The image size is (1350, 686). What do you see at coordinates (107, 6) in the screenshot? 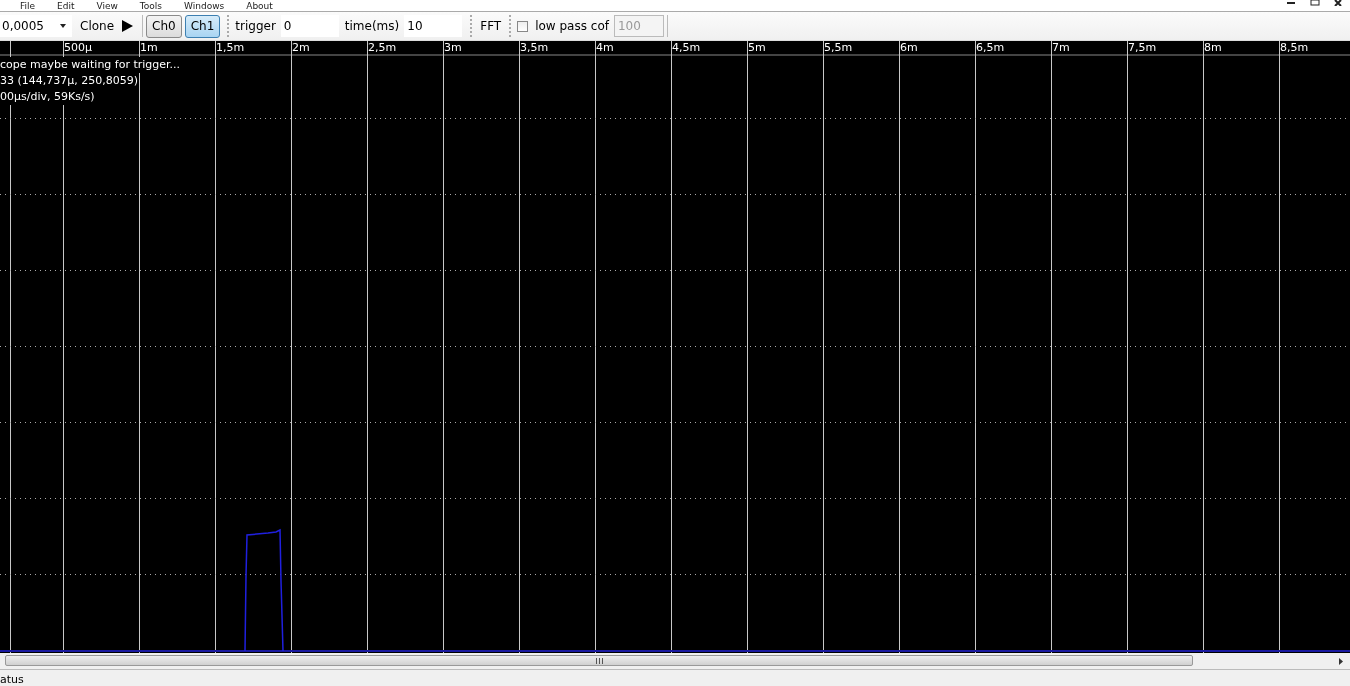
I see `menu-item: View` at bounding box center [107, 6].